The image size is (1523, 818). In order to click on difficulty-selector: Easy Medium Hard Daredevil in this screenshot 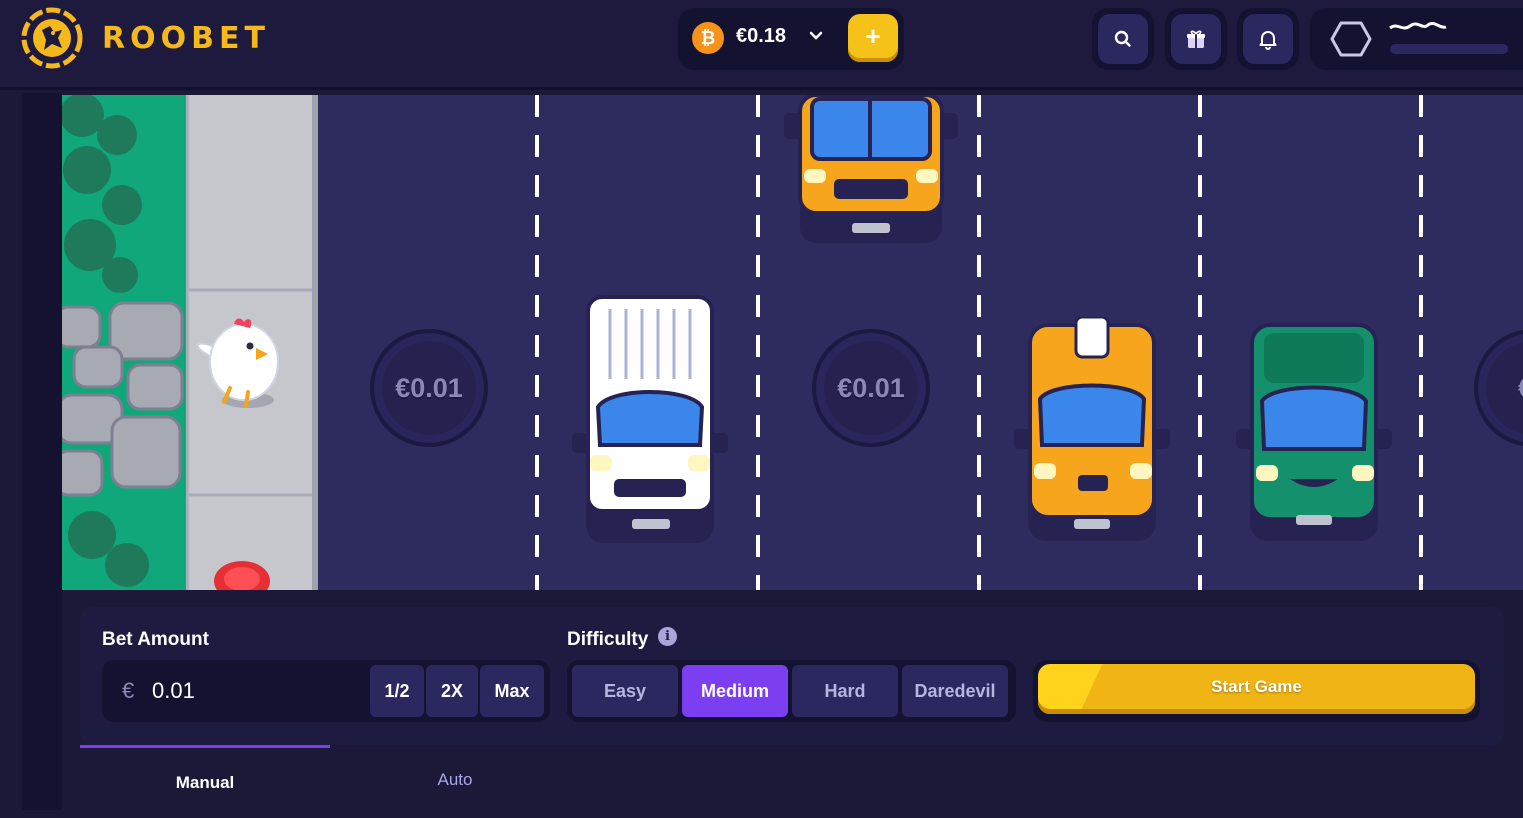, I will do `click(791, 691)`.